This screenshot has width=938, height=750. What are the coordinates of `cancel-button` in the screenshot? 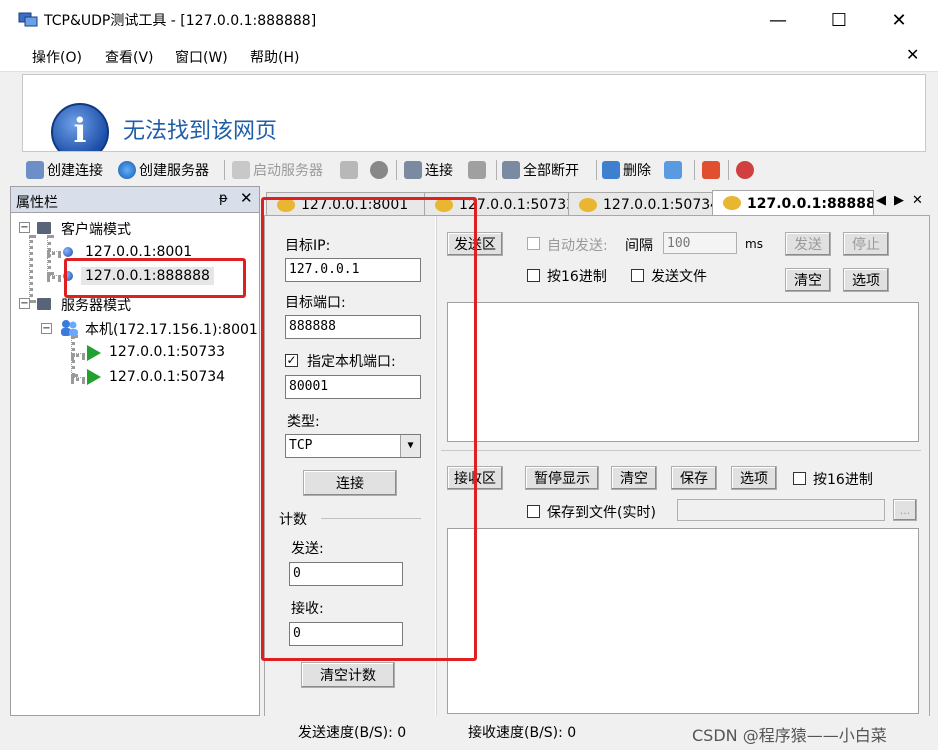 It's located at (380, 170).